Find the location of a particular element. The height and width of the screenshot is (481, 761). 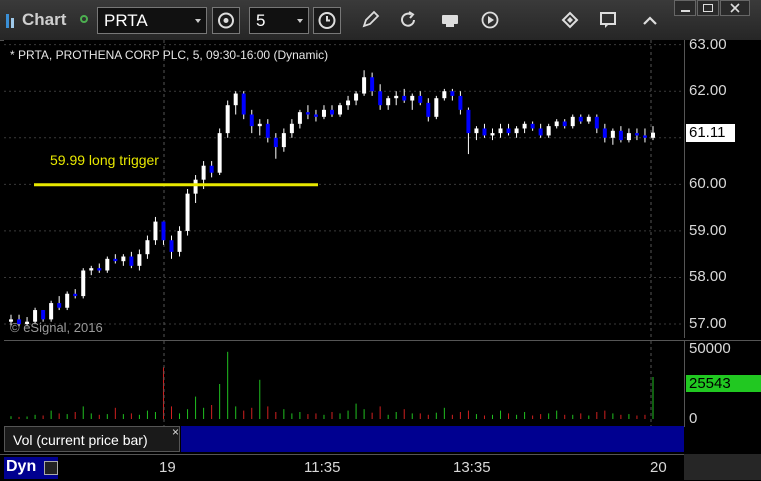

interval-value: 5 is located at coordinates (261, 20).